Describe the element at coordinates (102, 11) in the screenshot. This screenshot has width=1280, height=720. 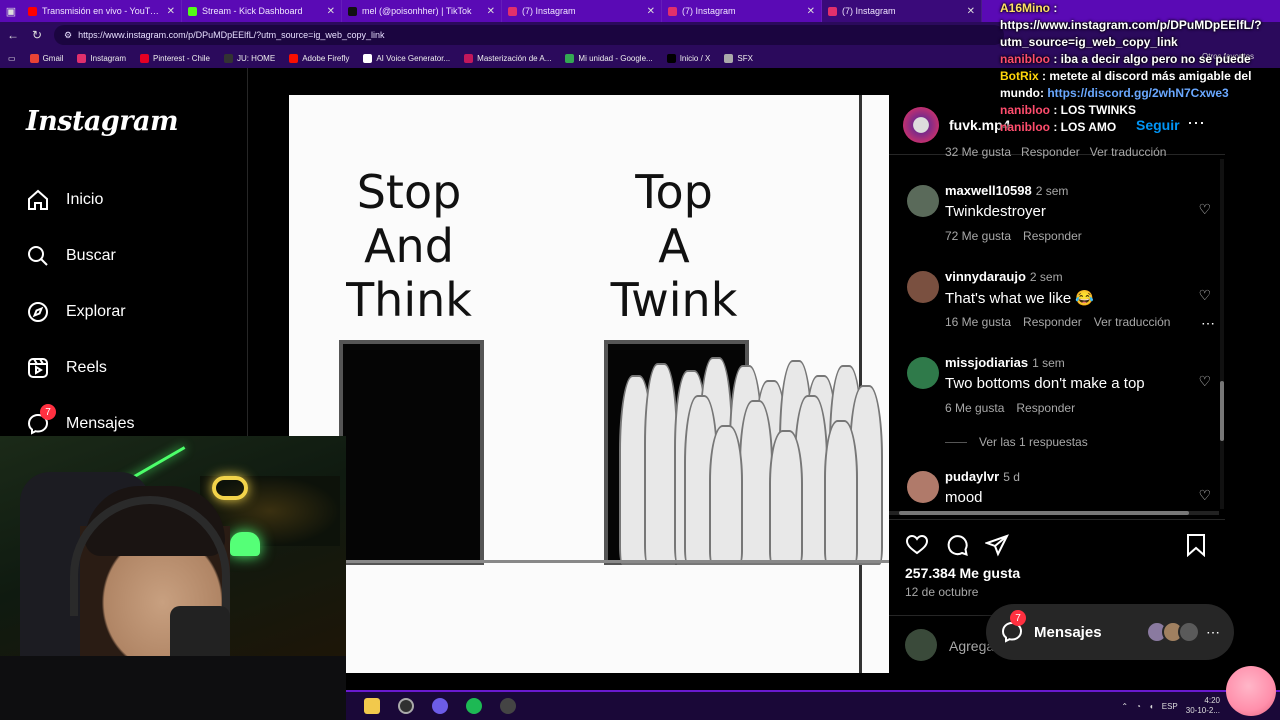
I see `browser-tab: Transmisión en vivo - YouTube St ✕` at that location.